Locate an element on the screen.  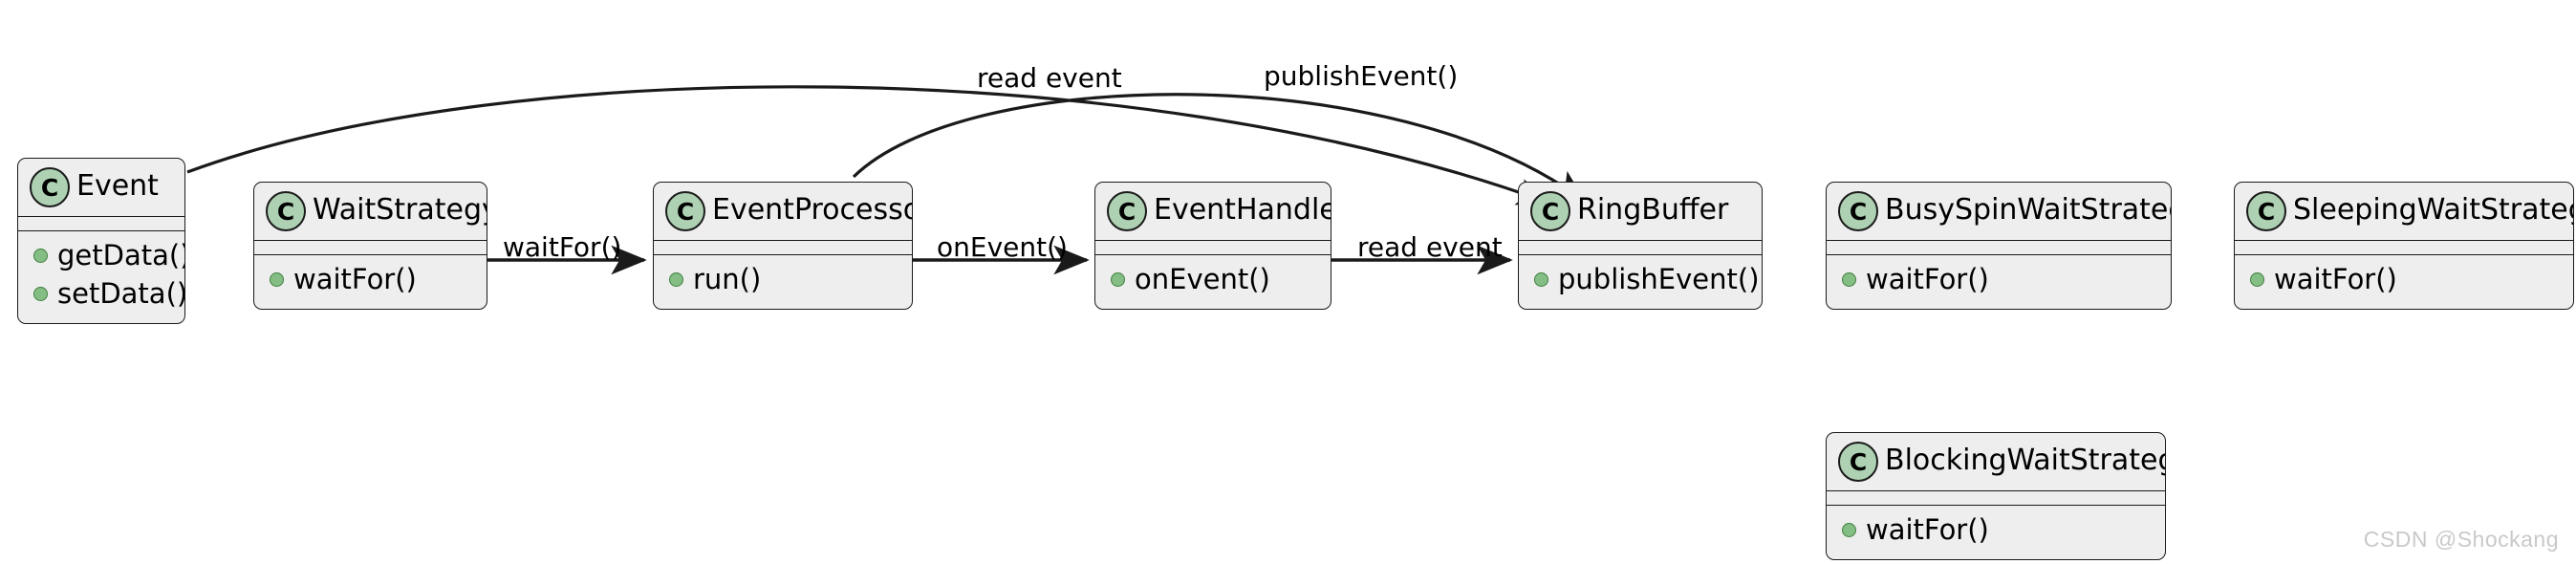
class-attributes-wait-strategy is located at coordinates (370, 247).